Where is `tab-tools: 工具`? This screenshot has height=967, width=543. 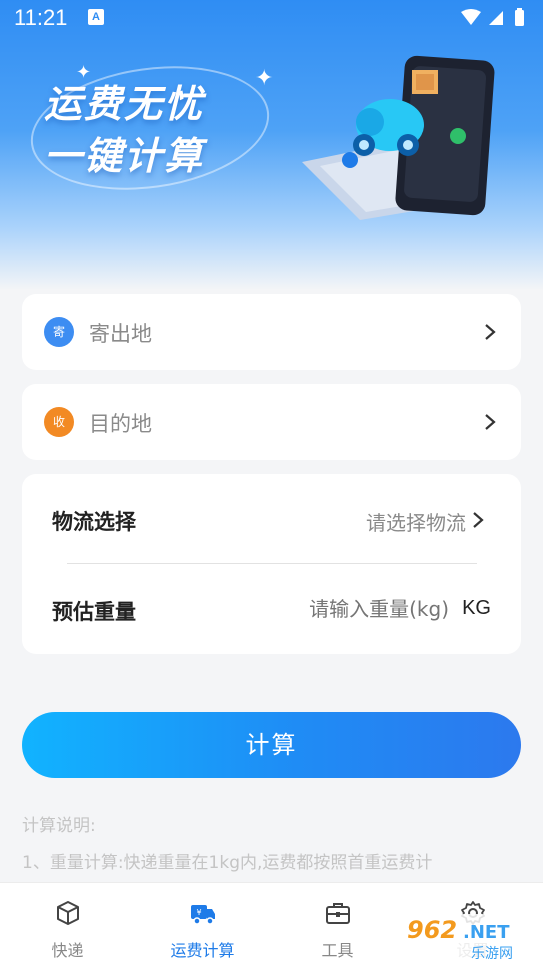
tab-tools: 工具 is located at coordinates (337, 925).